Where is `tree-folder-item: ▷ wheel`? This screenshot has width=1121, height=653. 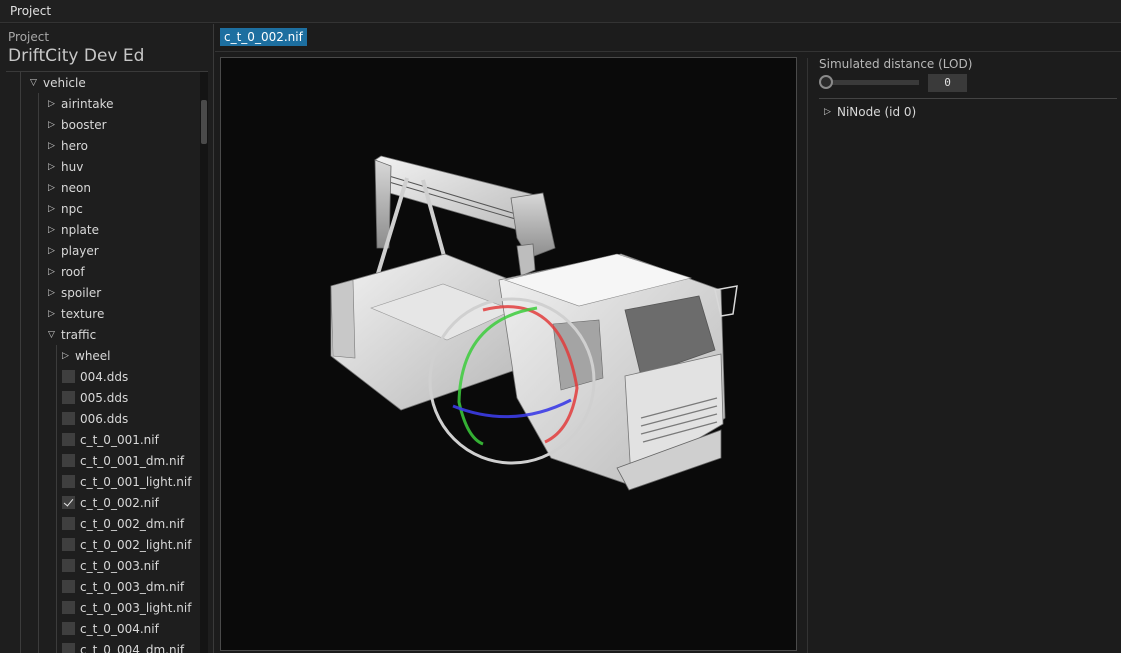 tree-folder-item: ▷ wheel is located at coordinates (86, 355).